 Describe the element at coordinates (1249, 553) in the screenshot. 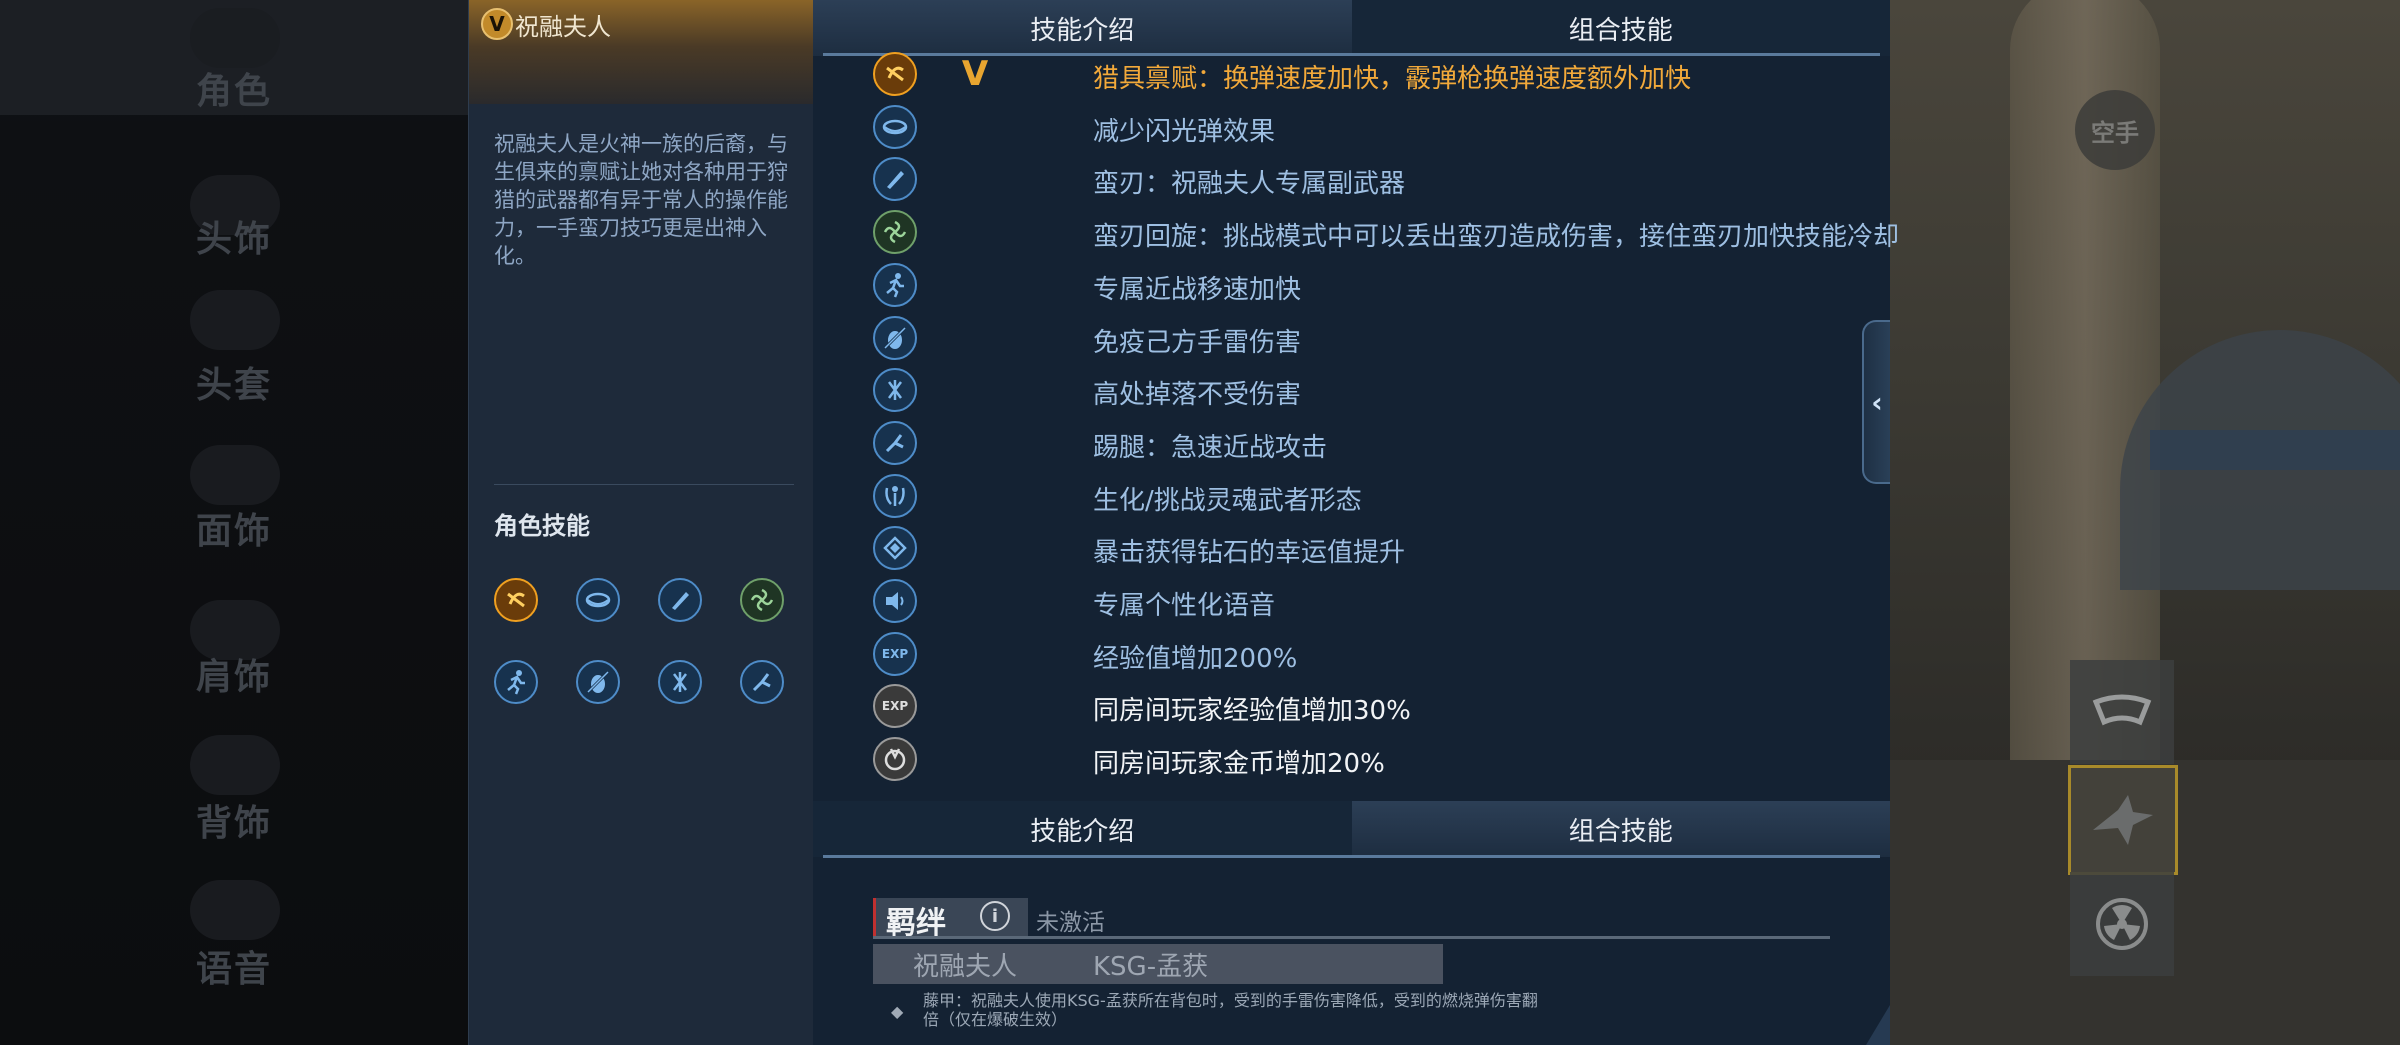

I see `skill-label: 暴击获得钻石的幸运值提升` at that location.